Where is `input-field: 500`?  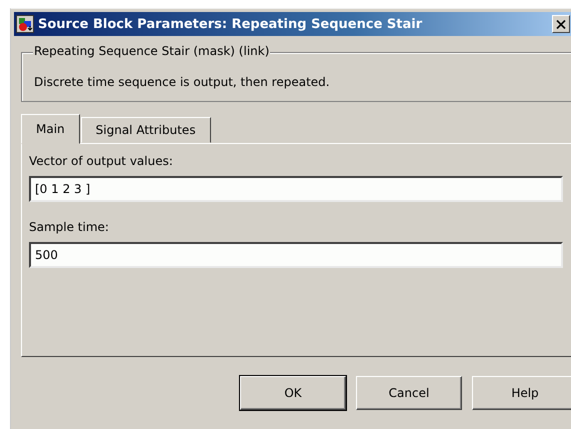 input-field: 500 is located at coordinates (296, 255).